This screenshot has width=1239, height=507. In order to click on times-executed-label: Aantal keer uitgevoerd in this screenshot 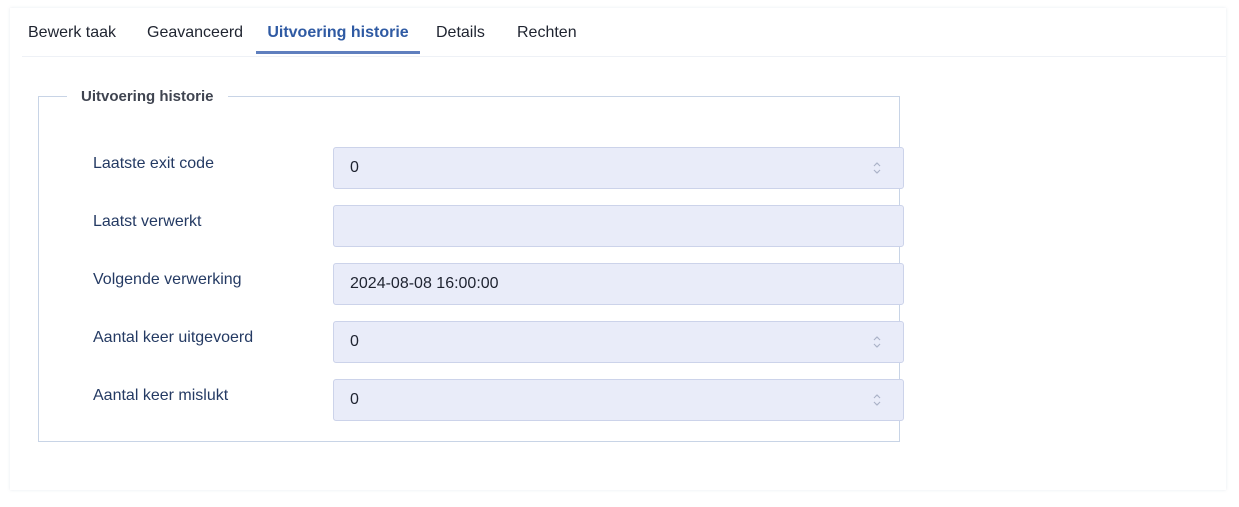, I will do `click(173, 337)`.